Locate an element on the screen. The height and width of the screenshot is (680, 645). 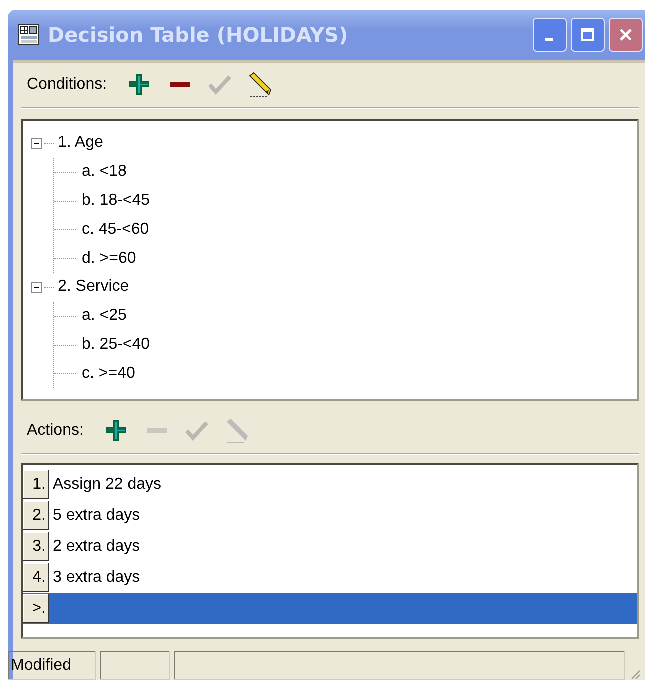
pencil-icon is located at coordinates (260, 85).